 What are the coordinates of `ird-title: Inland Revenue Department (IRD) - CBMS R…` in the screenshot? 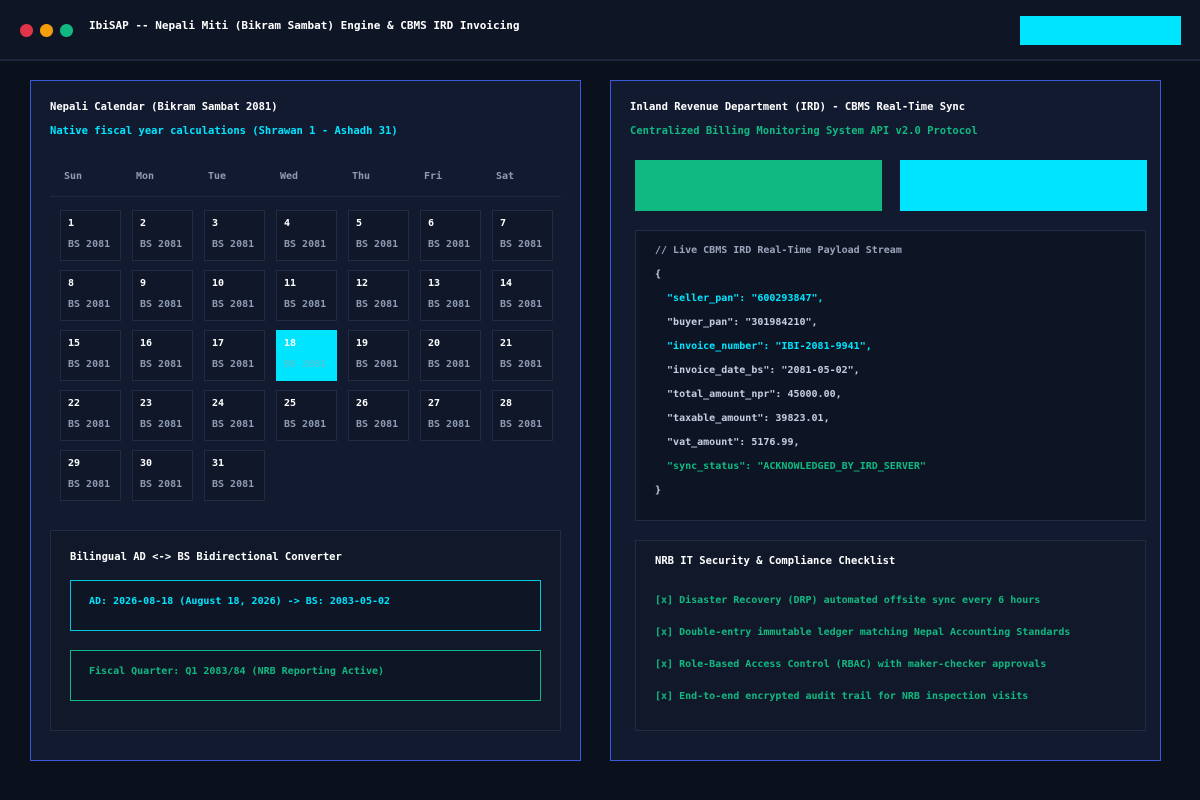 It's located at (798, 107).